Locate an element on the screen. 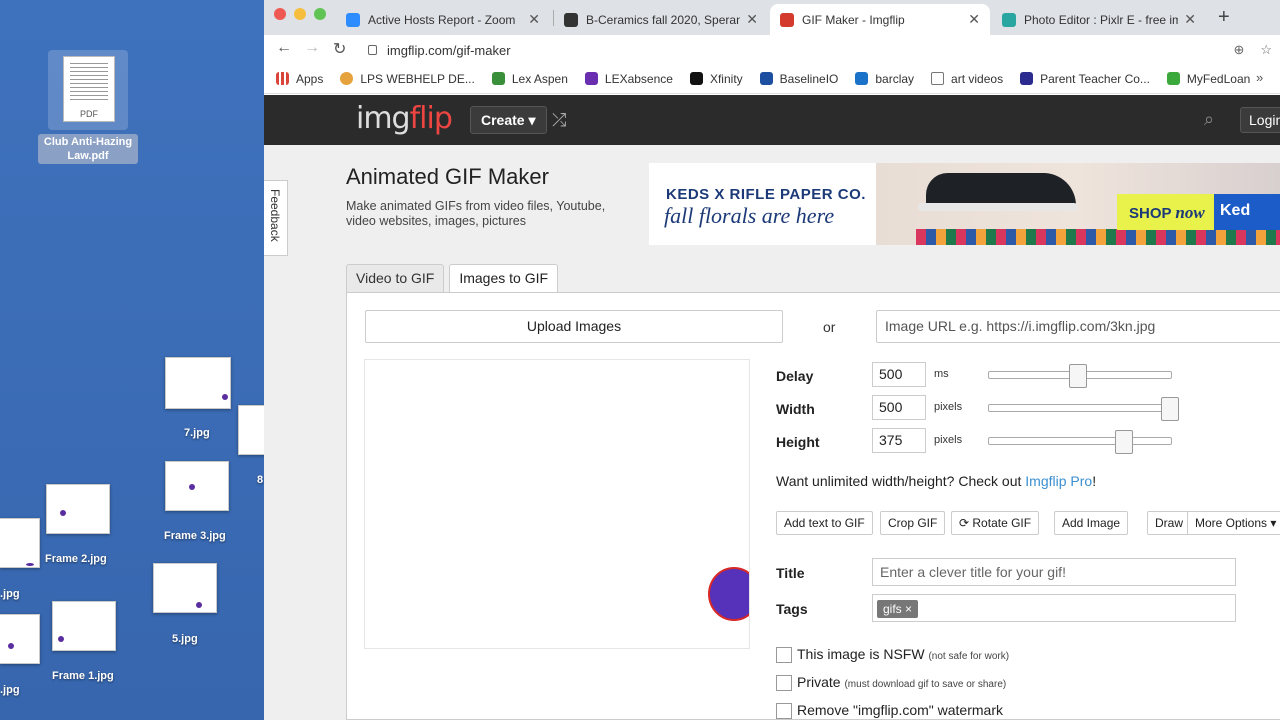 The image size is (1280, 720). add-text-button: Add text to GIF is located at coordinates (824, 523).